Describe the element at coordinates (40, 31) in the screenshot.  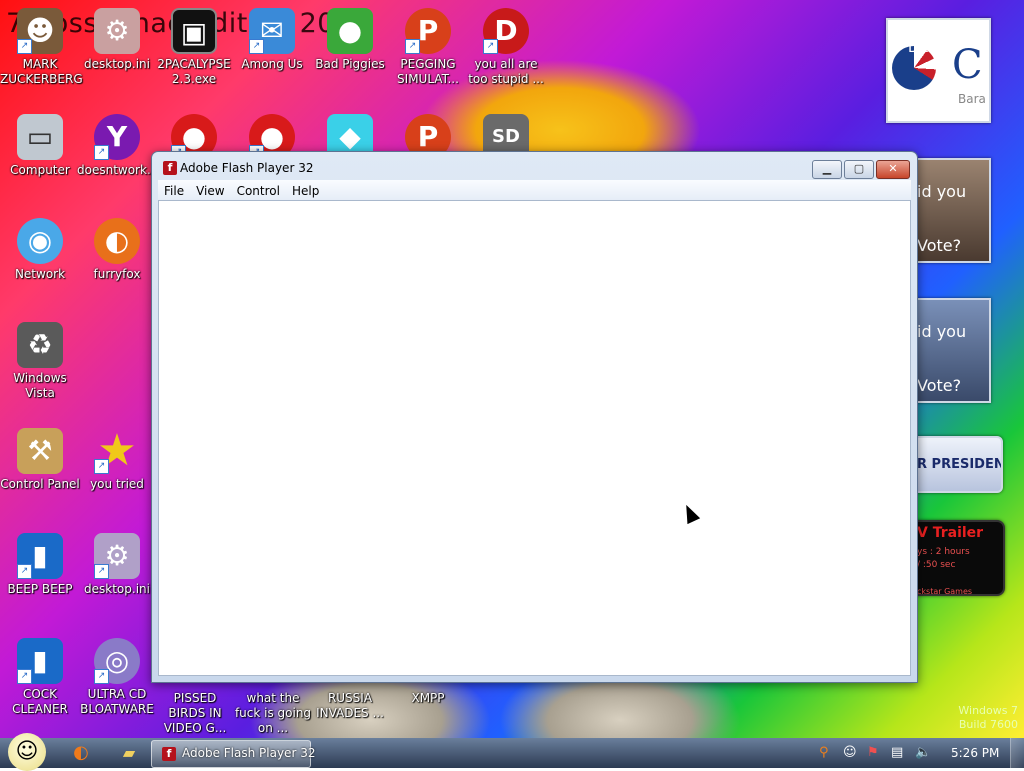
I see `person-icon: ☻ ↗` at that location.